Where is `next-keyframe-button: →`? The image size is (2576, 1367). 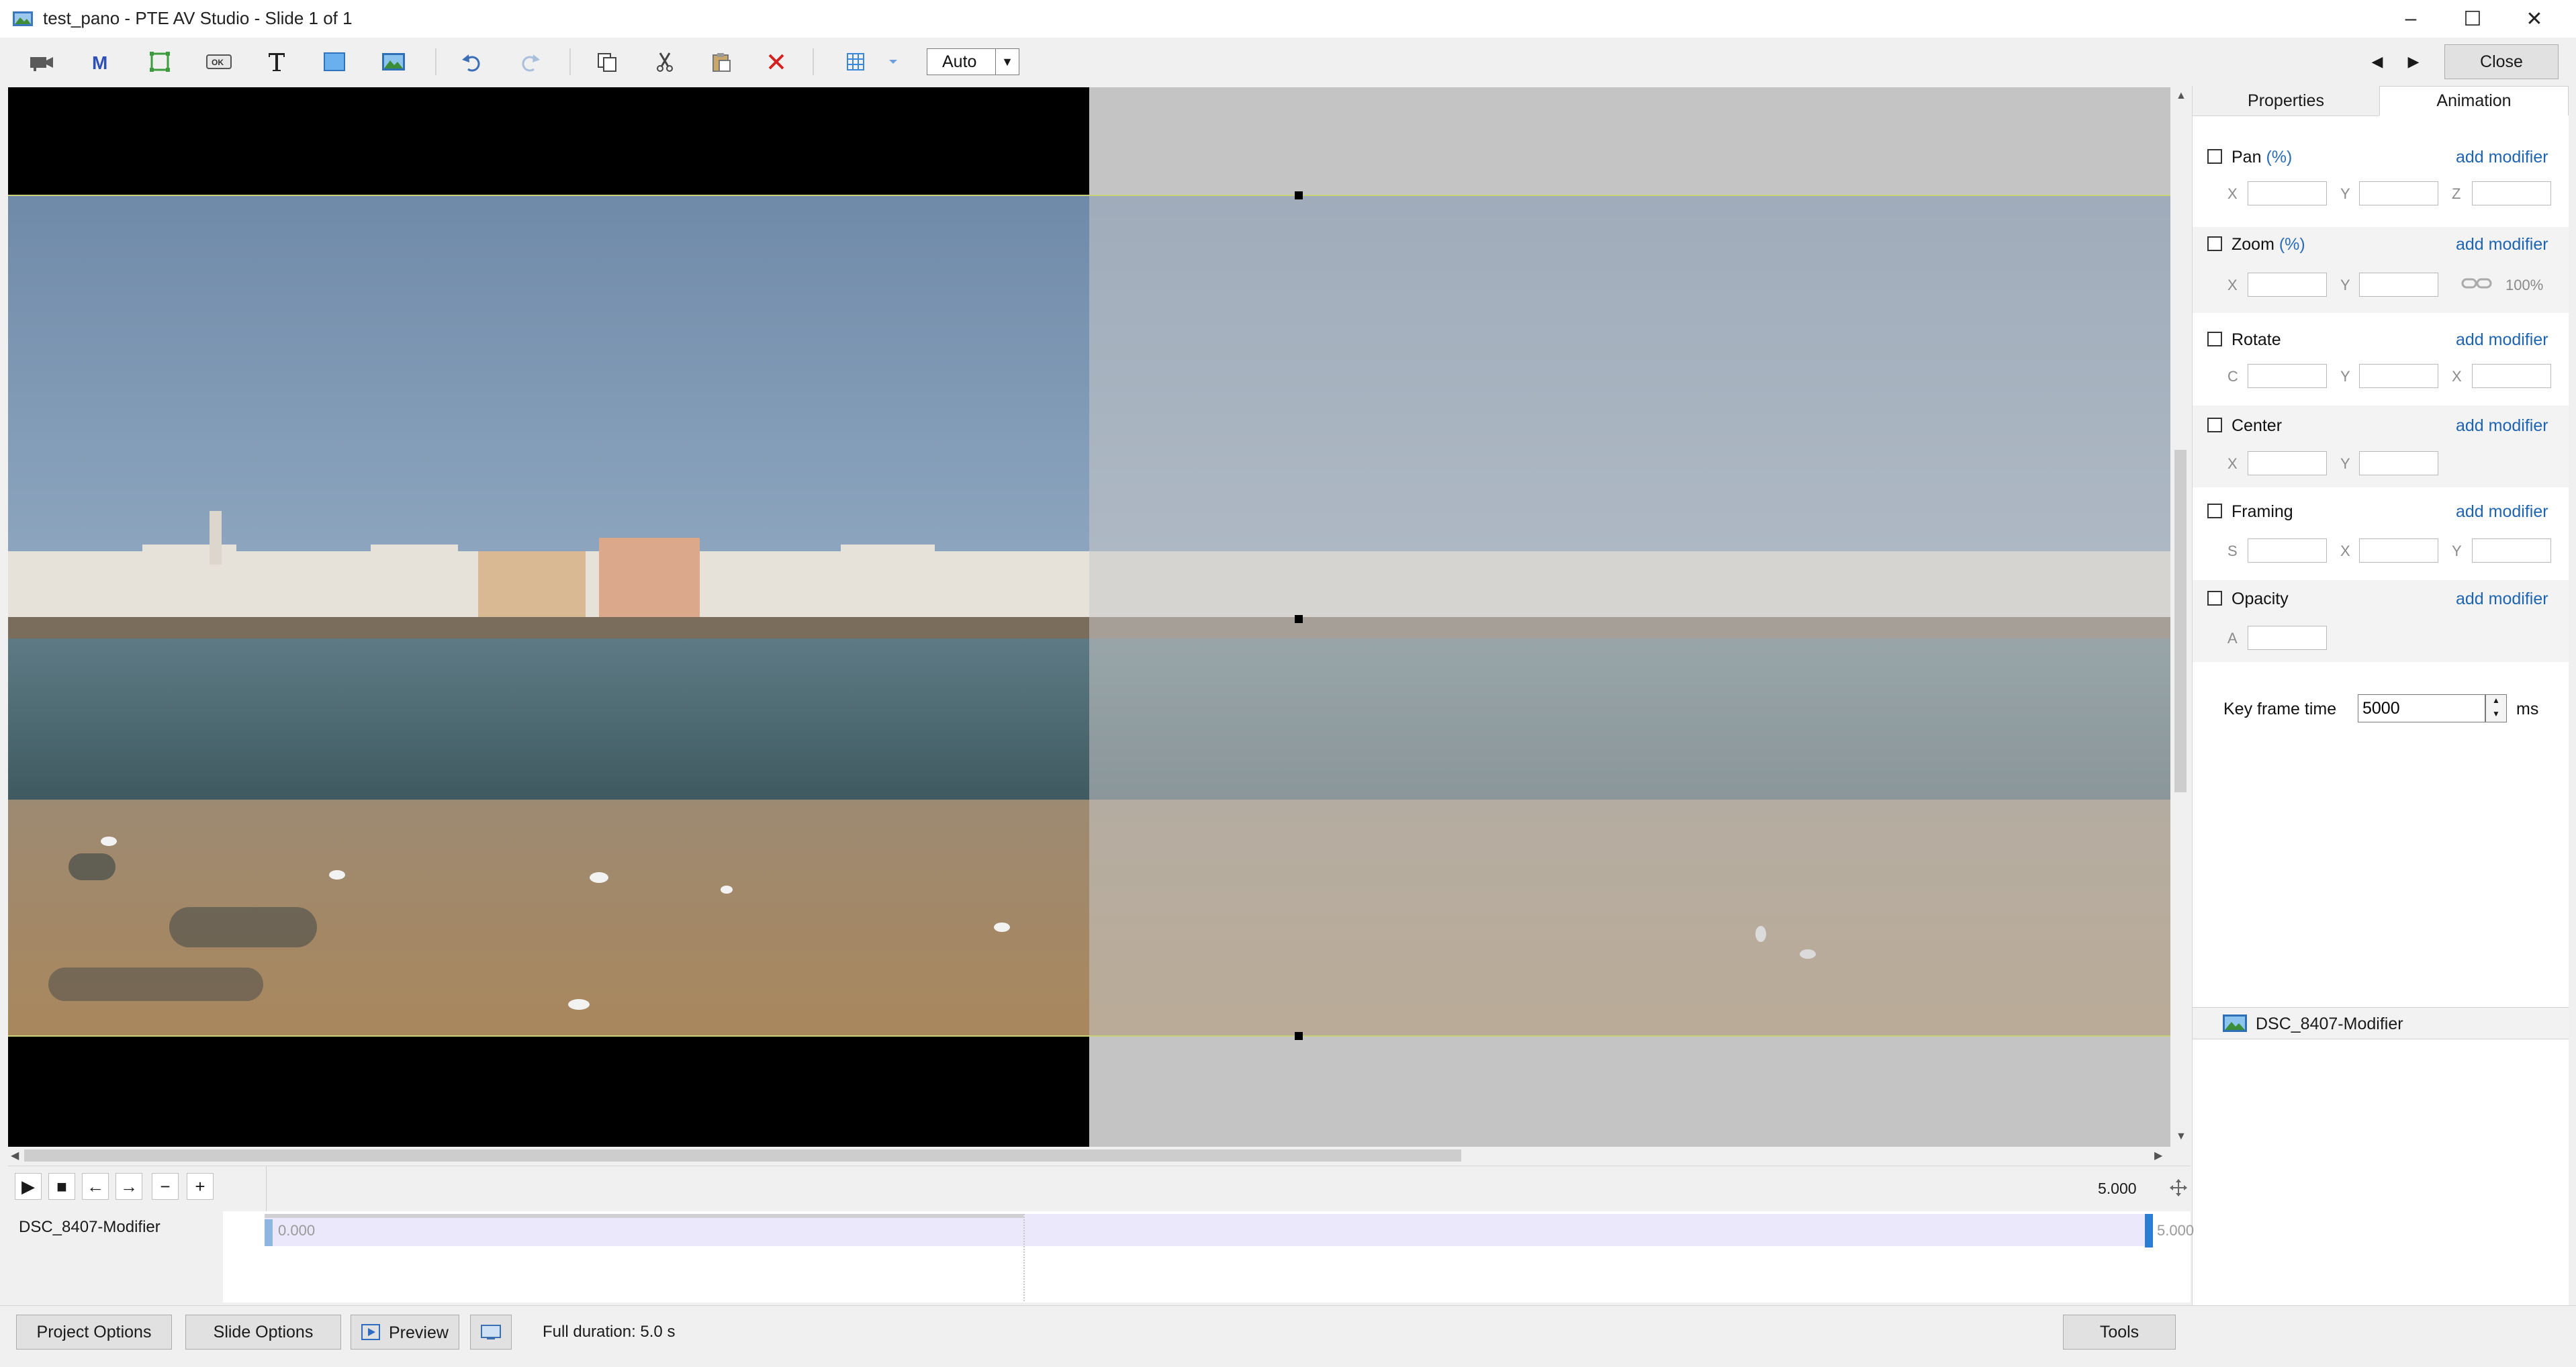
next-keyframe-button: → is located at coordinates (129, 1186).